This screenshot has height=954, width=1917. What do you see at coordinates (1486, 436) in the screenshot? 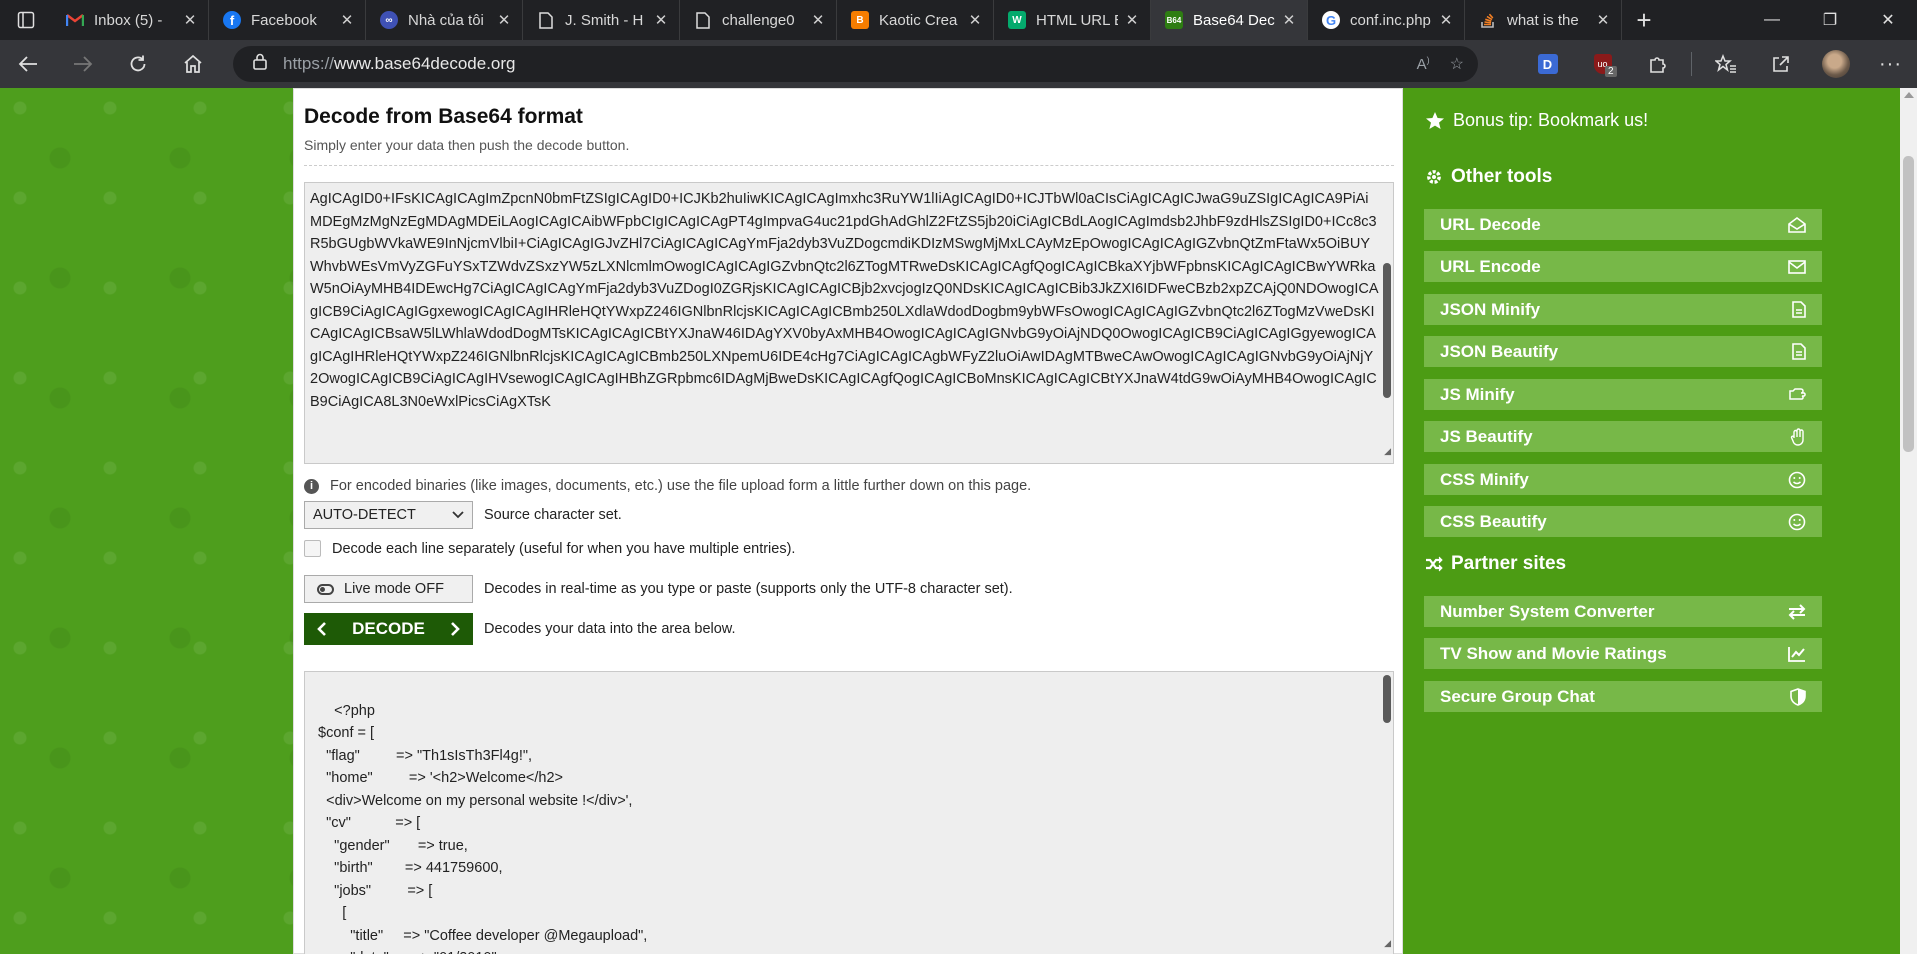
I see `tool-label: JS Beautify` at bounding box center [1486, 436].